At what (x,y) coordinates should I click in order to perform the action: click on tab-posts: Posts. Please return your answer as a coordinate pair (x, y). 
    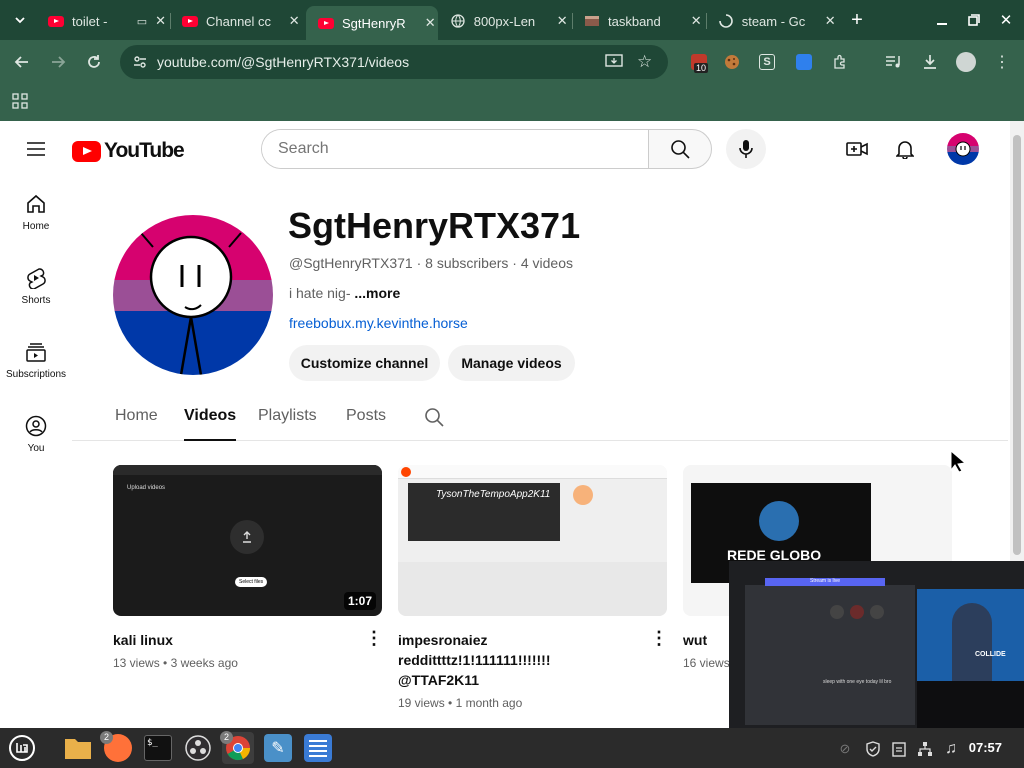
    Looking at the image, I should click on (366, 424).